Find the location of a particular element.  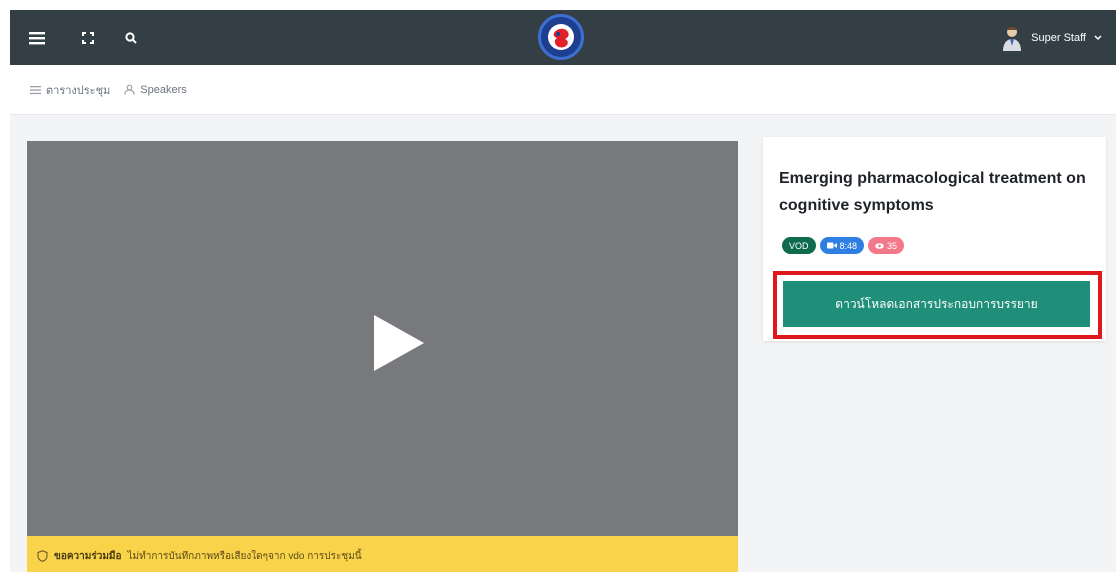

list-icon is located at coordinates (35, 89).